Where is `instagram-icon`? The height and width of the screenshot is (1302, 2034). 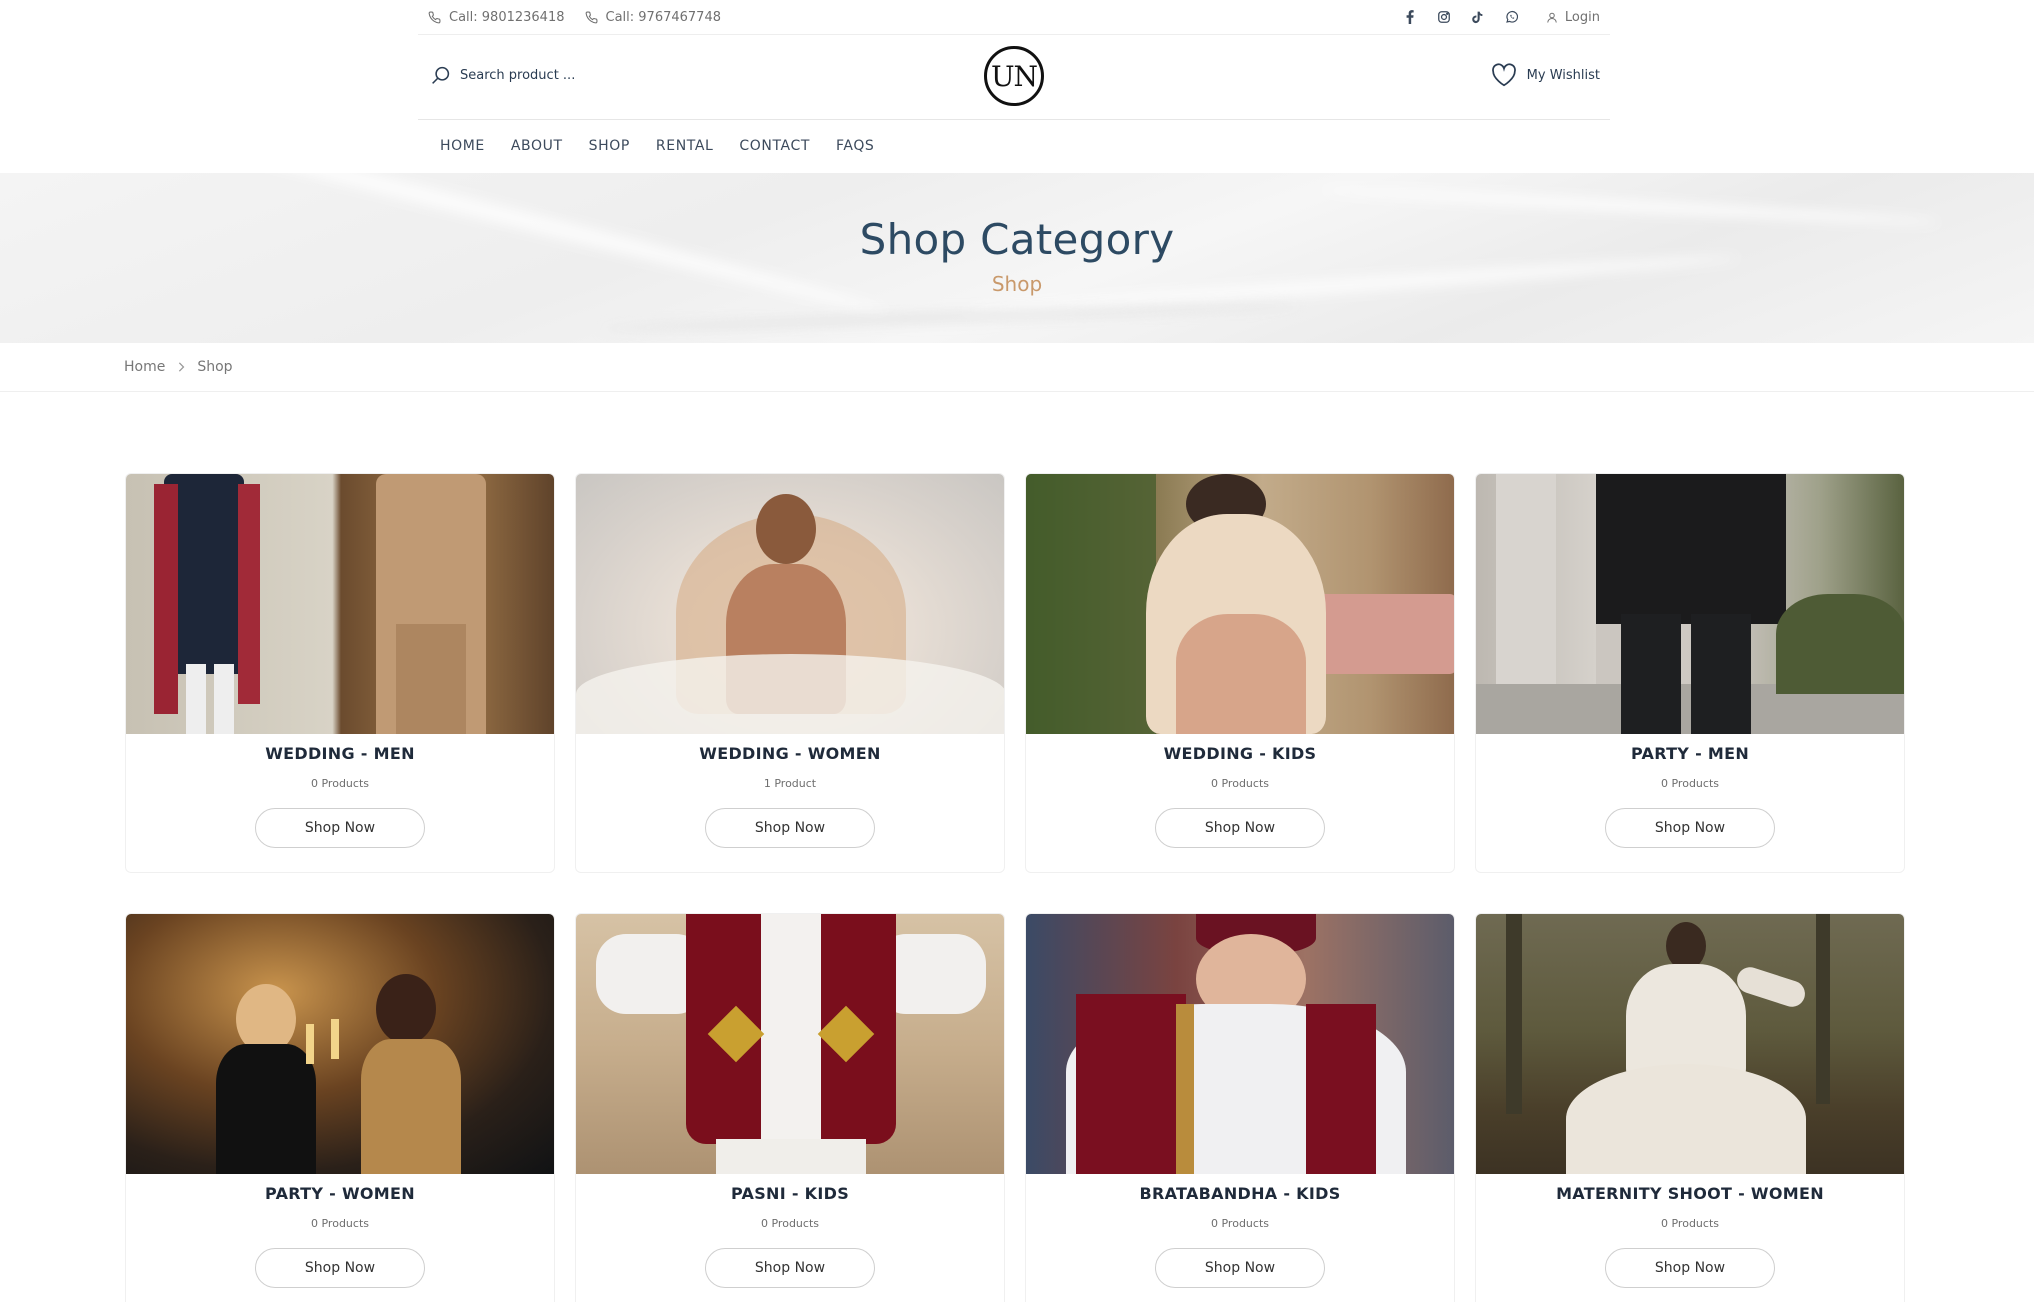 instagram-icon is located at coordinates (1444, 17).